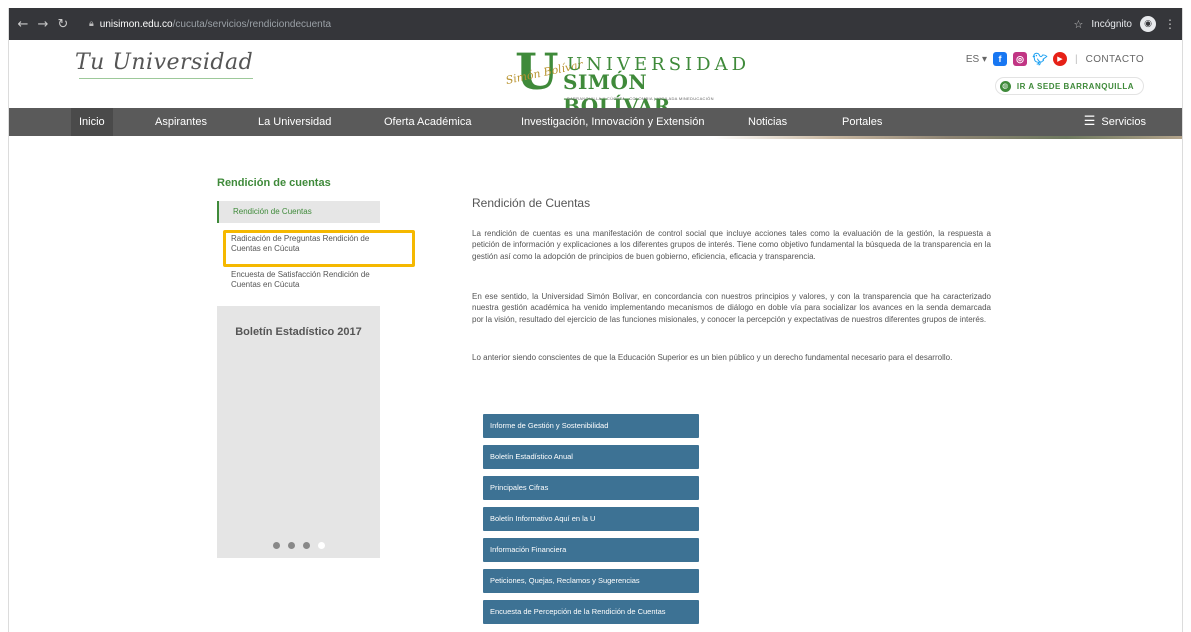 The width and height of the screenshot is (1191, 632). I want to click on boletin-informativo-button: Boletín Informativo Aquí en la U, so click(591, 519).